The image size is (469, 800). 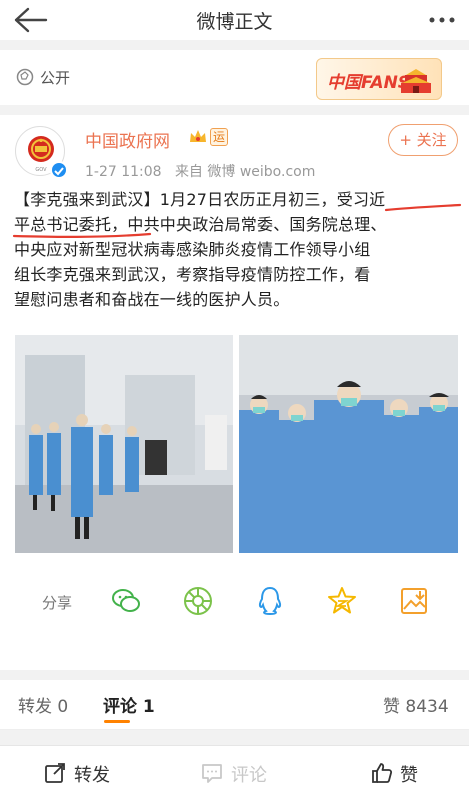 I want to click on tab-comment: 评论 1, so click(x=129, y=704).